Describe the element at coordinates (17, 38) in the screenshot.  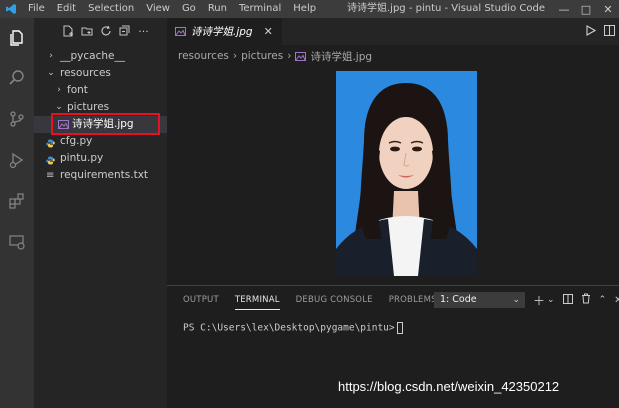
I see `files-icon` at that location.